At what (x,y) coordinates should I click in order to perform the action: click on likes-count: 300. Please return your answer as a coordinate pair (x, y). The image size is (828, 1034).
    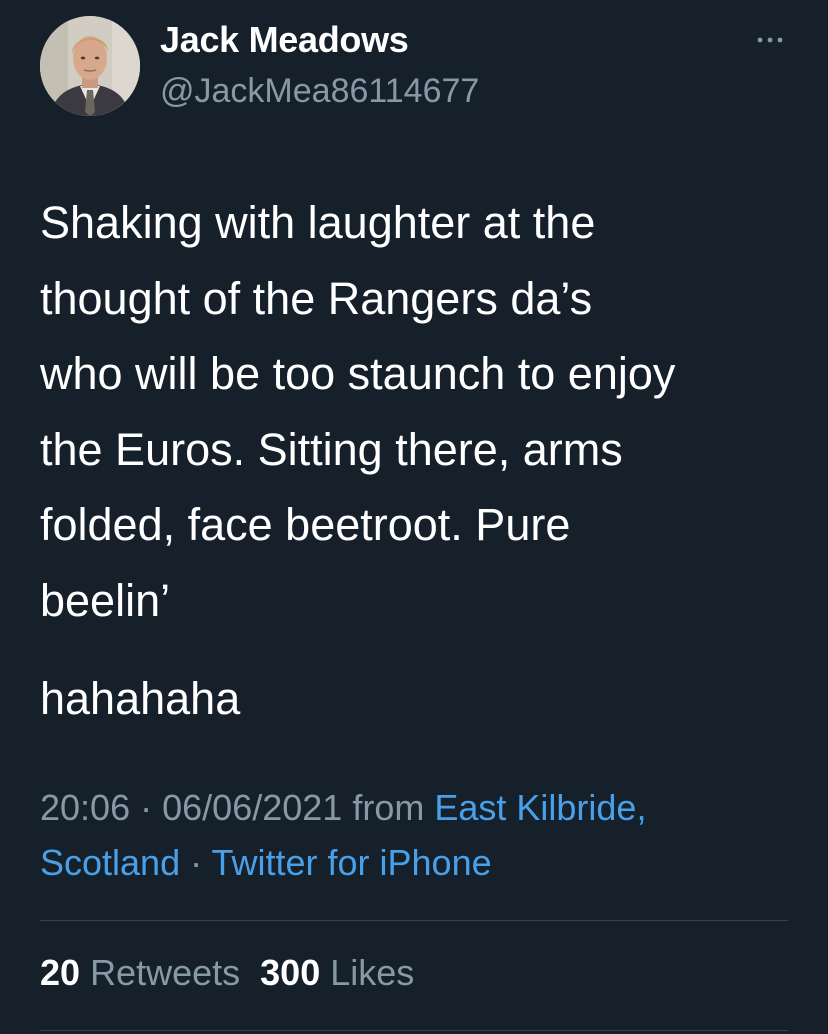
    Looking at the image, I should click on (290, 972).